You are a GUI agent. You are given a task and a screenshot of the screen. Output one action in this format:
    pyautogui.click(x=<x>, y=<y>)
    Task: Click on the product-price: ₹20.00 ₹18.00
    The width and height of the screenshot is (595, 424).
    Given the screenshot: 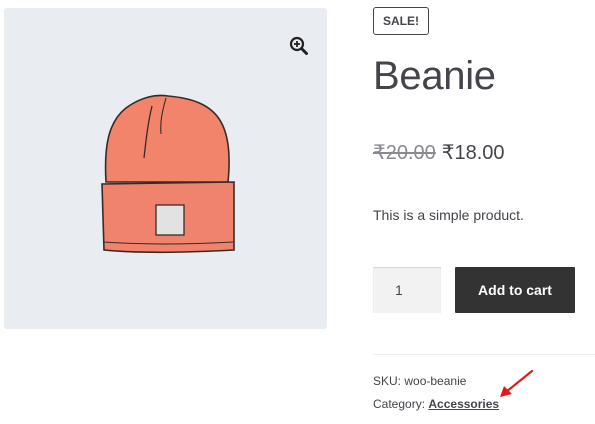 What is the action you would take?
    pyautogui.click(x=439, y=153)
    